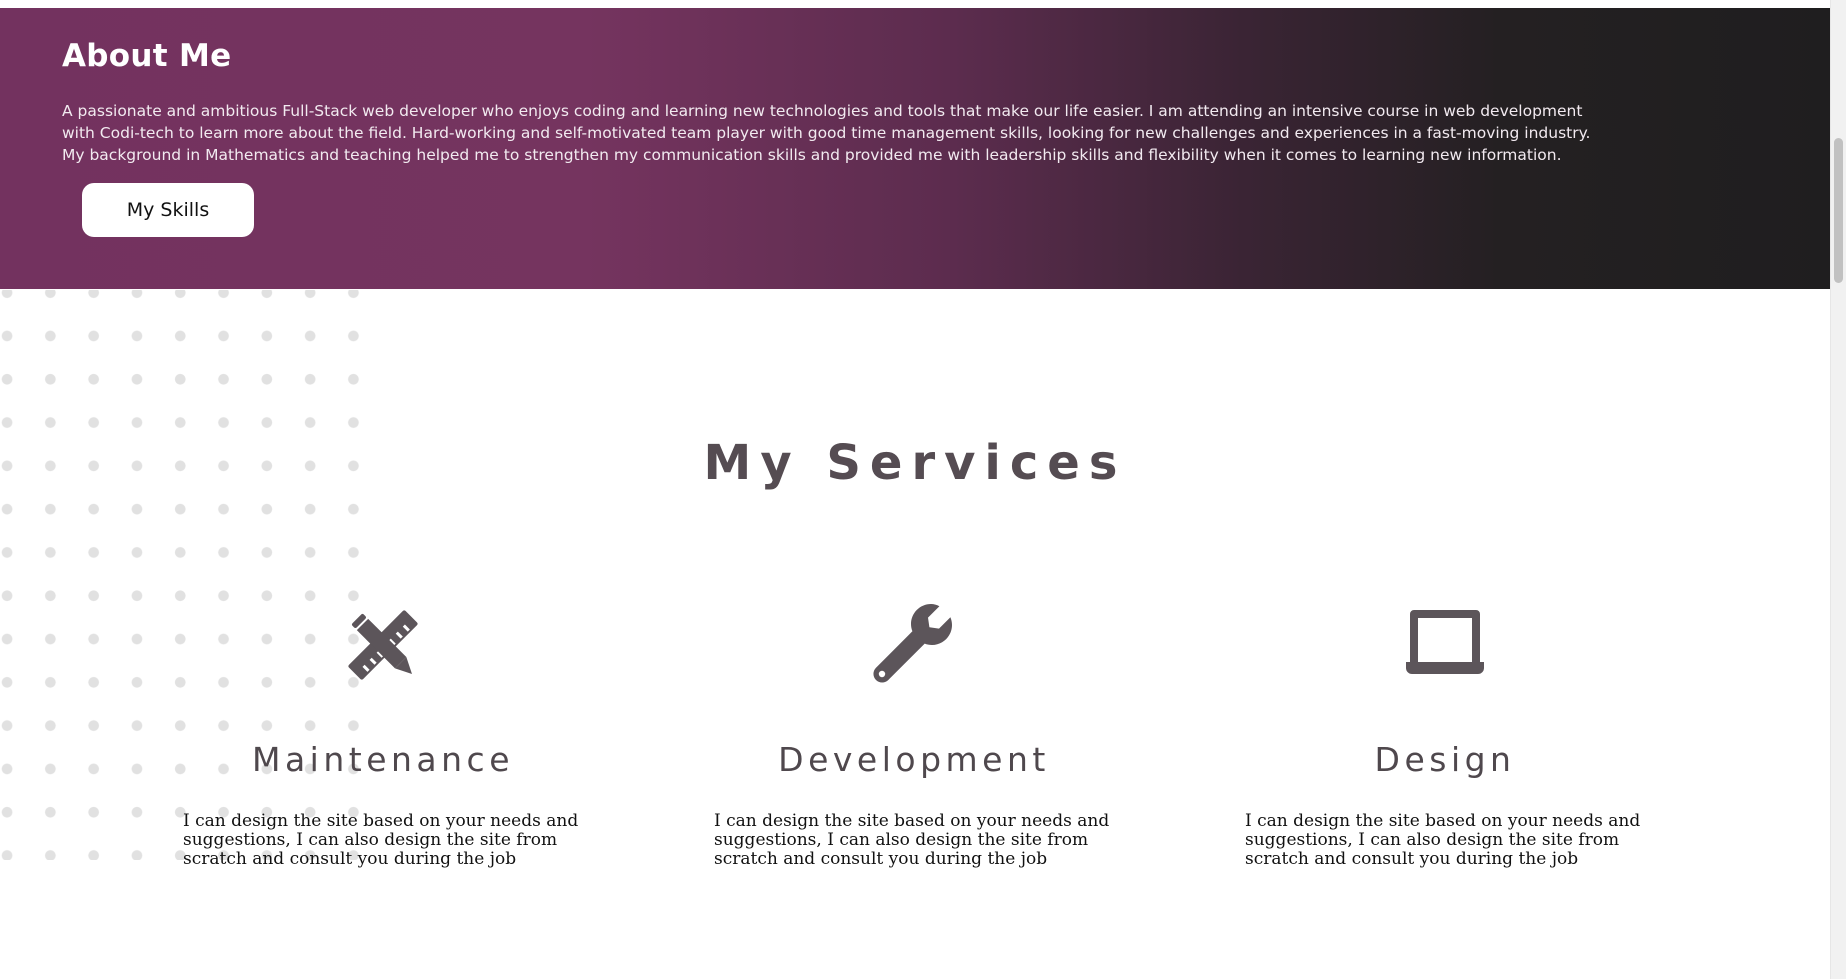 Image resolution: width=1846 pixels, height=979 pixels. I want to click on ruler-pencil-icon, so click(383, 645).